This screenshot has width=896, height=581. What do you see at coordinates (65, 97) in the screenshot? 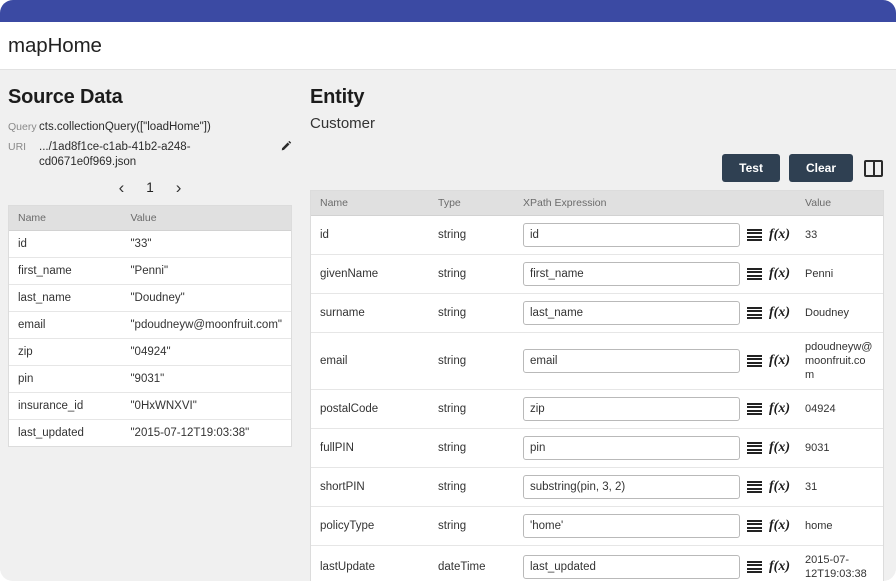
I see `source-data-heading: Source Data` at bounding box center [65, 97].